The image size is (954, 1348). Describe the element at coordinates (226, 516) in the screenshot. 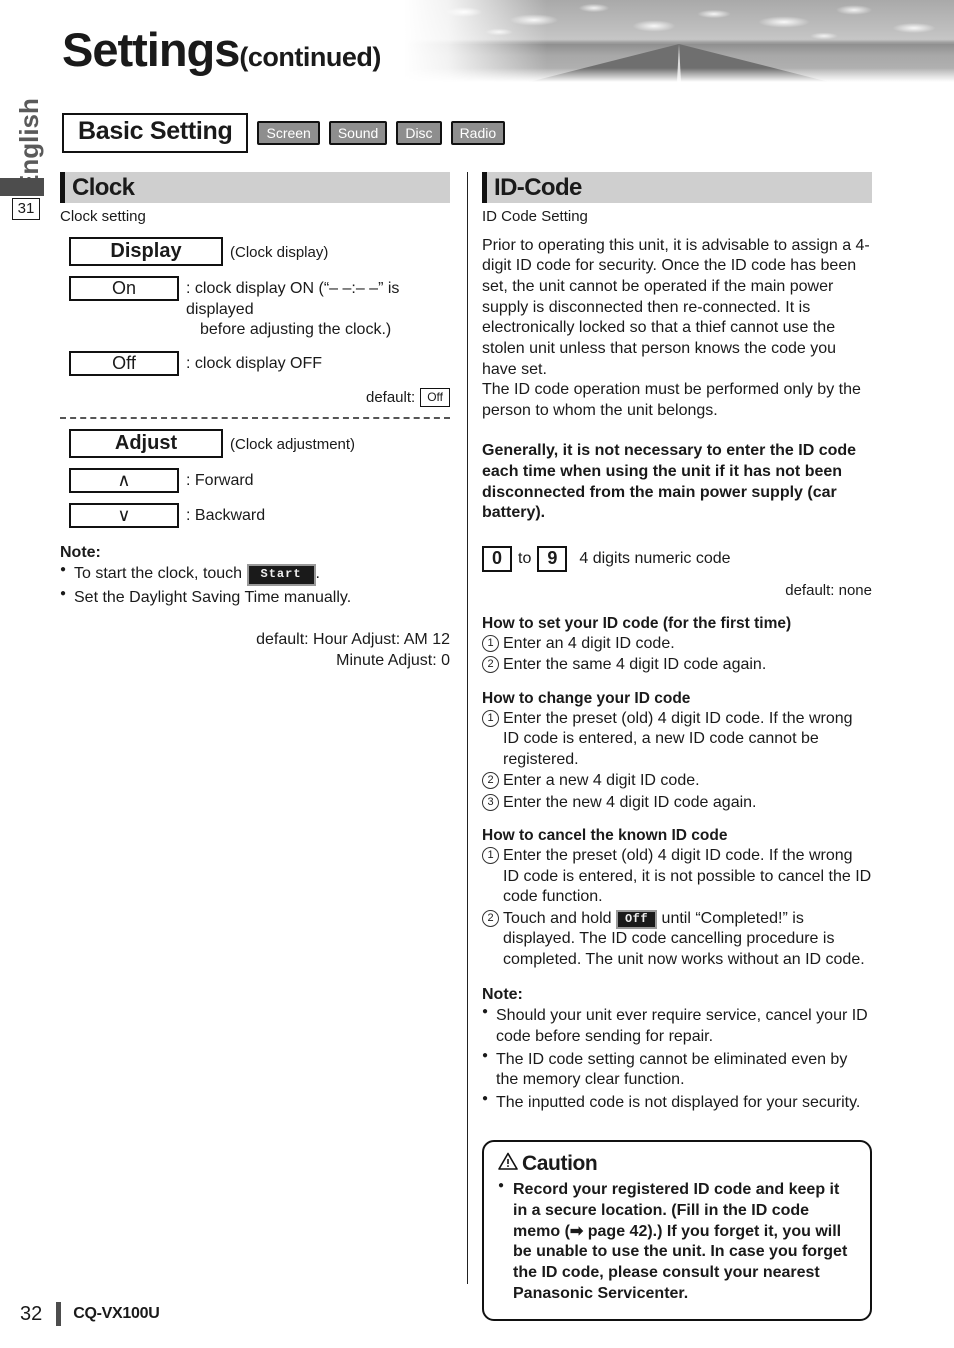

I see `adjust-backward-desc: : Backward` at that location.